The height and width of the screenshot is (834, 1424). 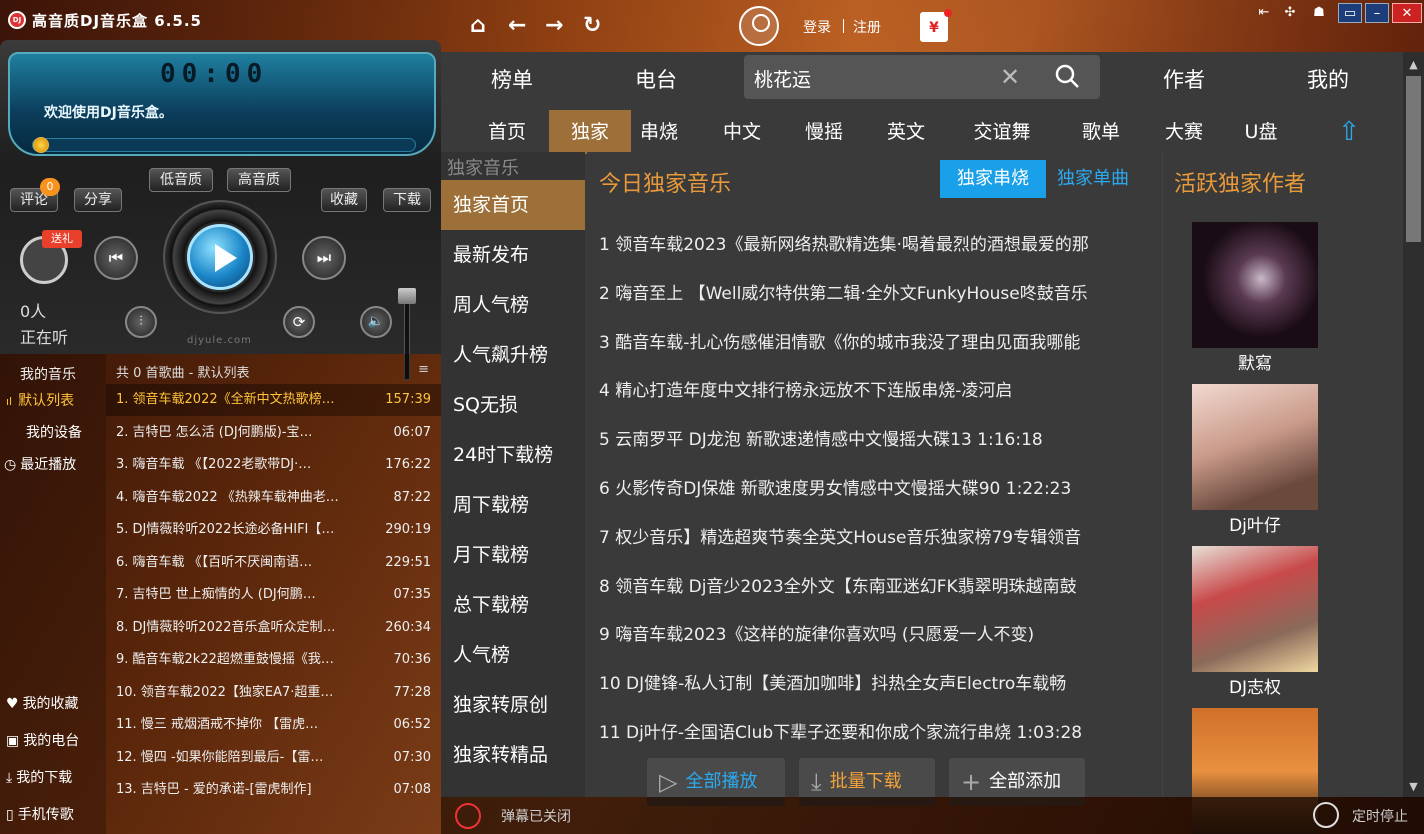 I want to click on playlist-row: 11. 慢三 戒烟酒戒不掉你 【雷虎… 06:52, so click(x=273, y=725).